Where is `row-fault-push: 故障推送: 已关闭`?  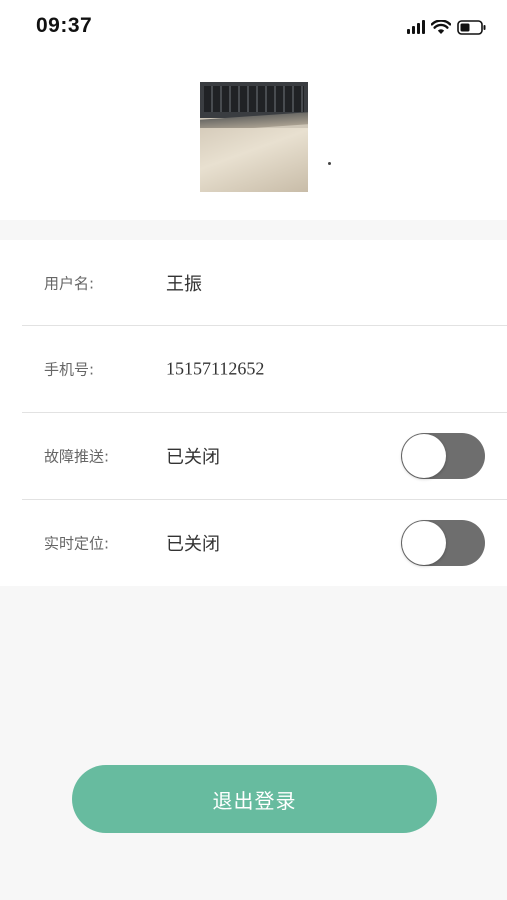 row-fault-push: 故障推送: 已关闭 is located at coordinates (253, 456).